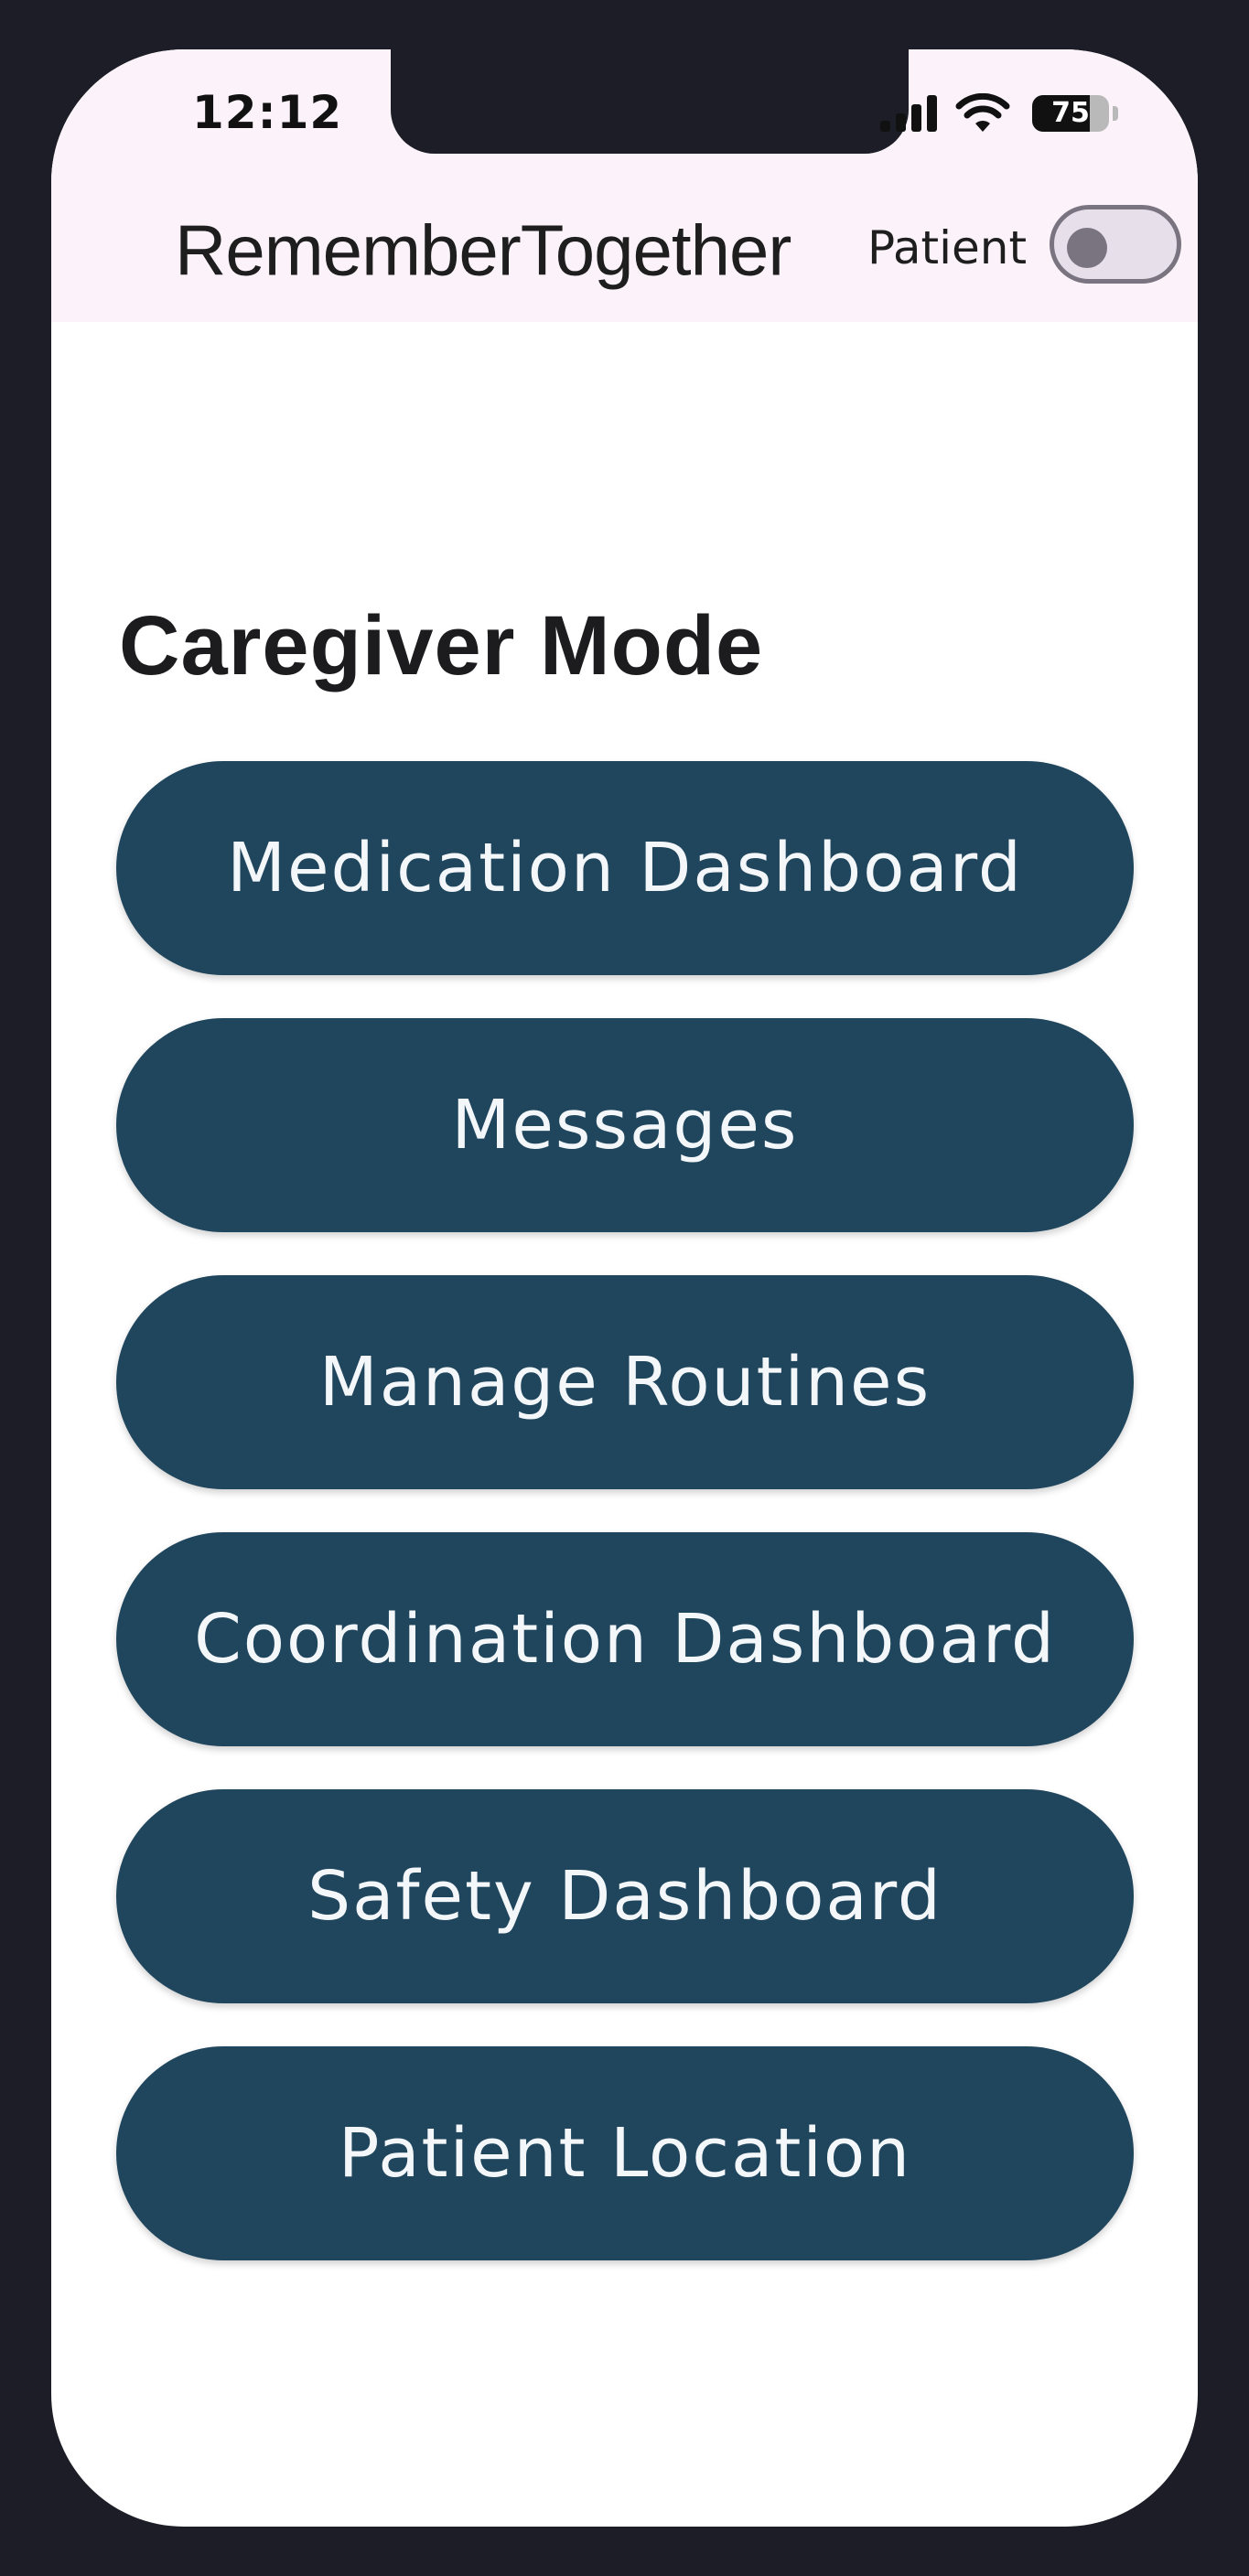  Describe the element at coordinates (1115, 245) in the screenshot. I see `patient-mode-toggle` at that location.